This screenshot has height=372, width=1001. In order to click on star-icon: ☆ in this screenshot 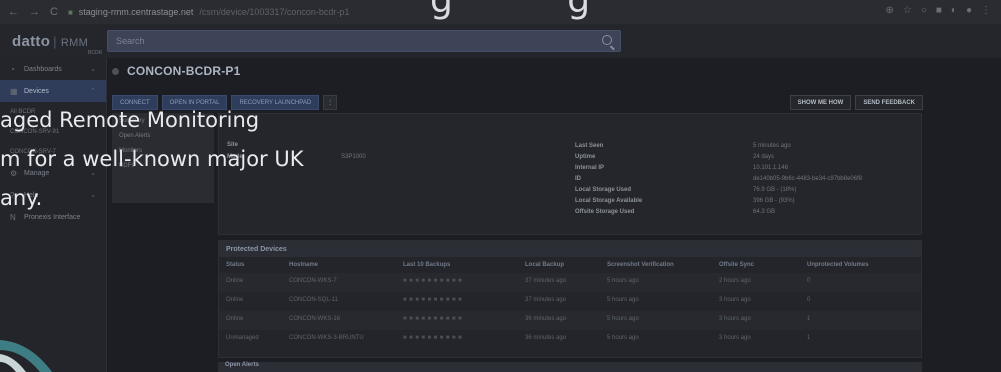, I will do `click(907, 10)`.